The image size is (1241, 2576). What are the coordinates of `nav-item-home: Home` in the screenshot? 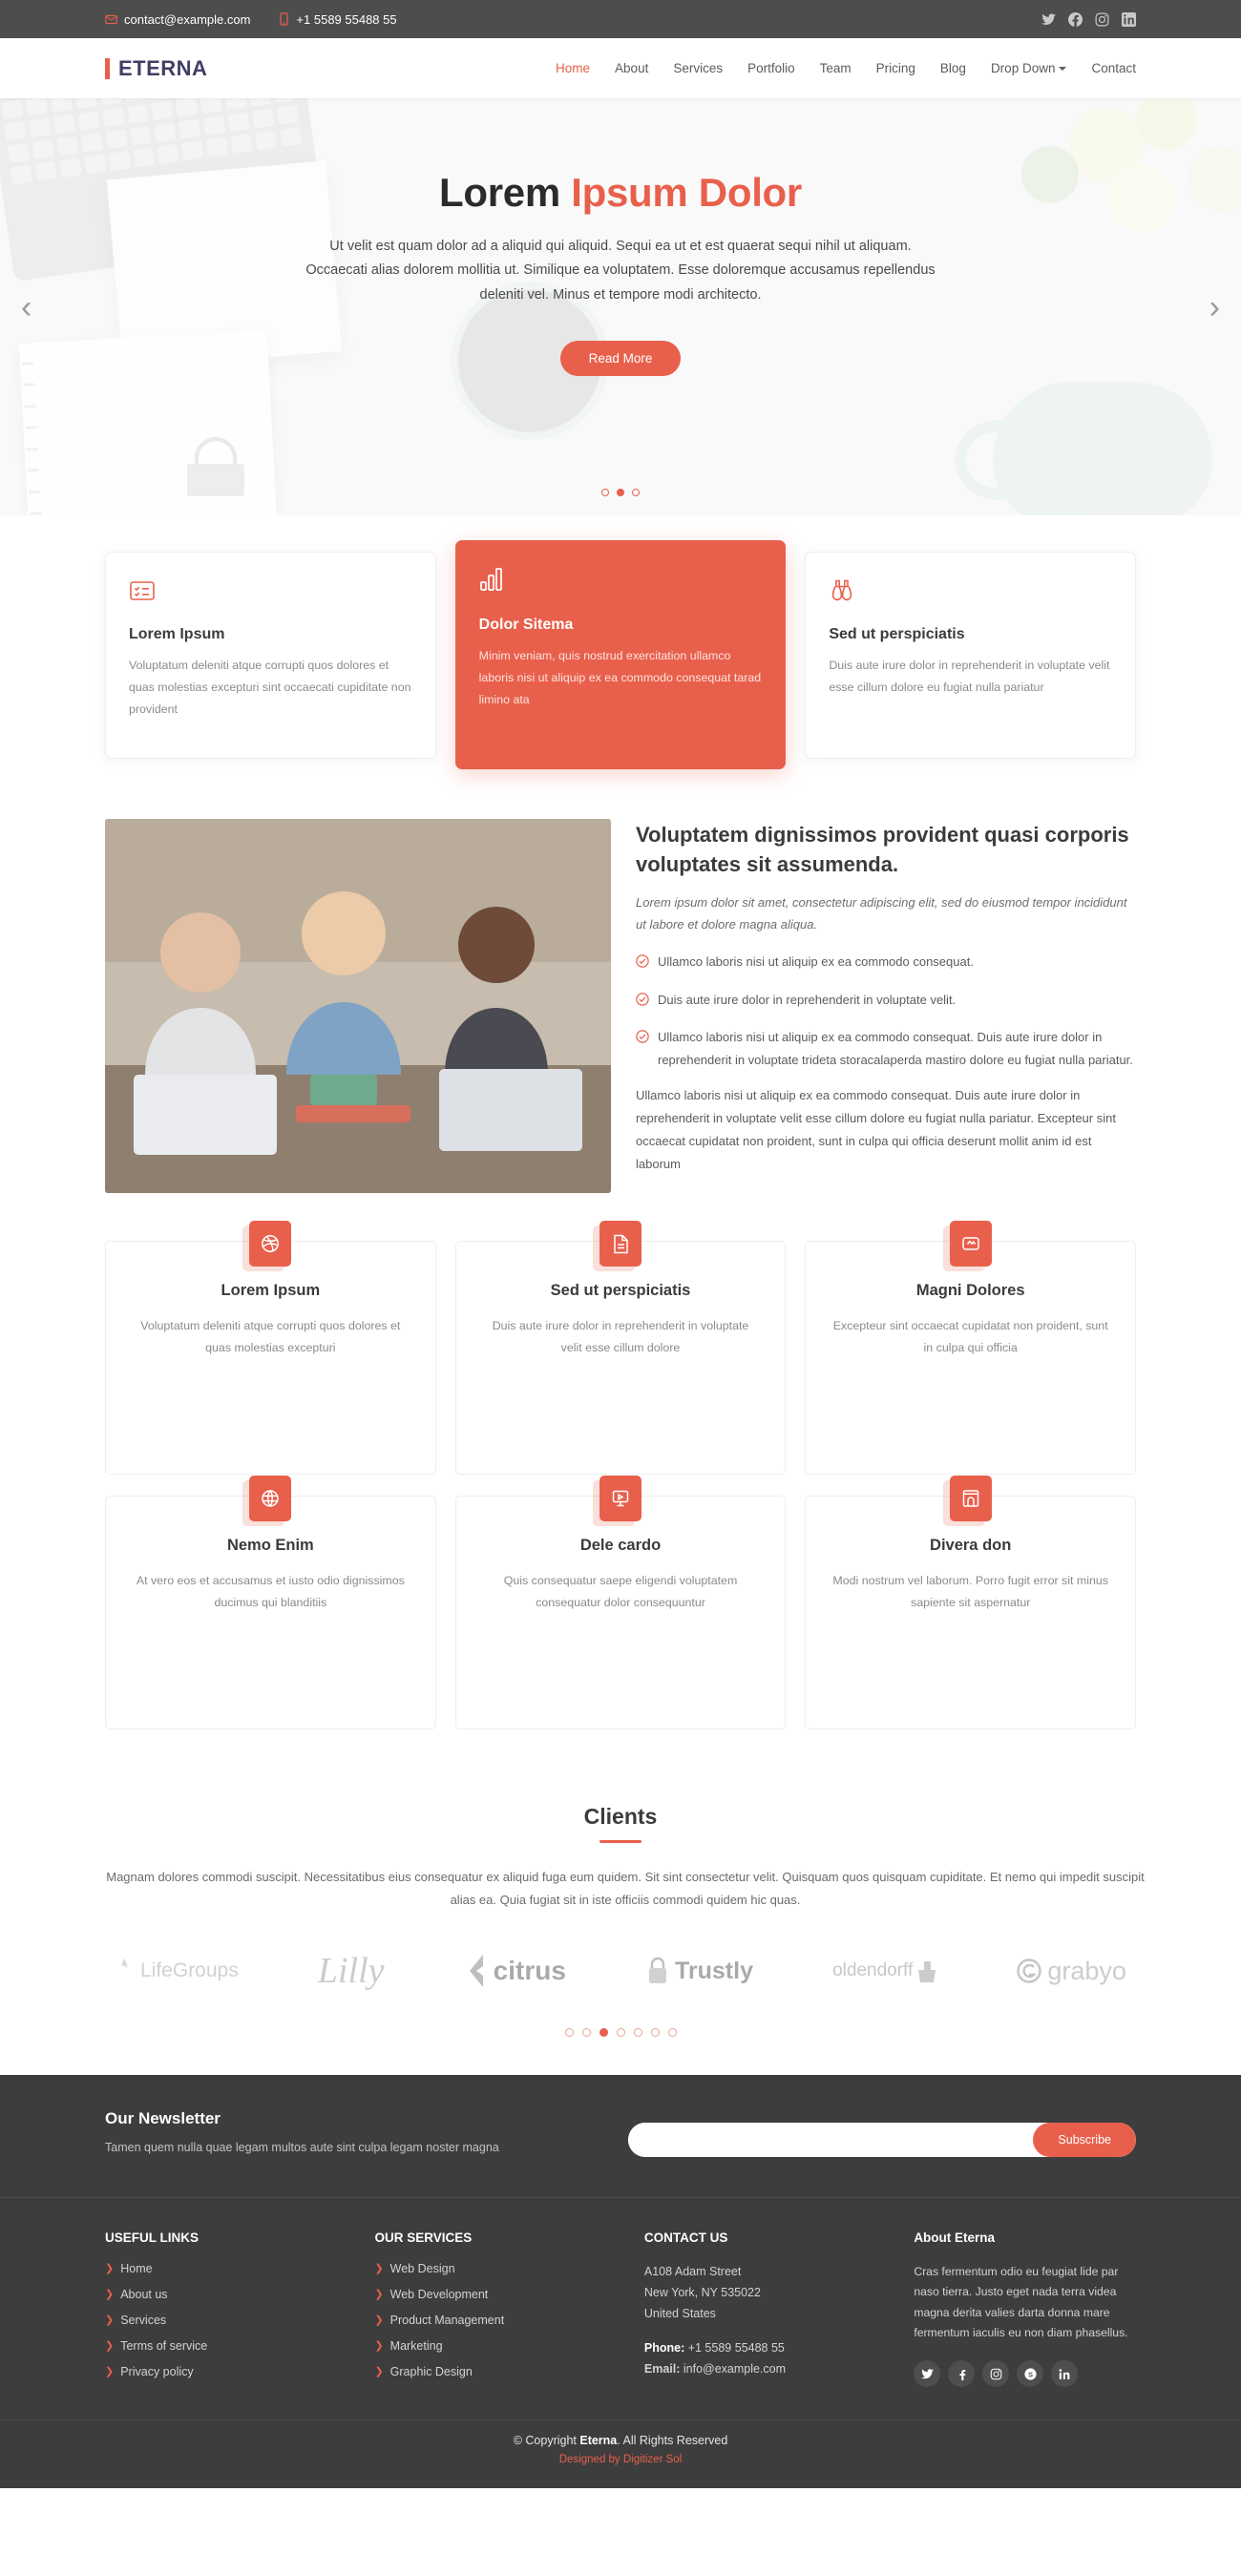 It's located at (573, 68).